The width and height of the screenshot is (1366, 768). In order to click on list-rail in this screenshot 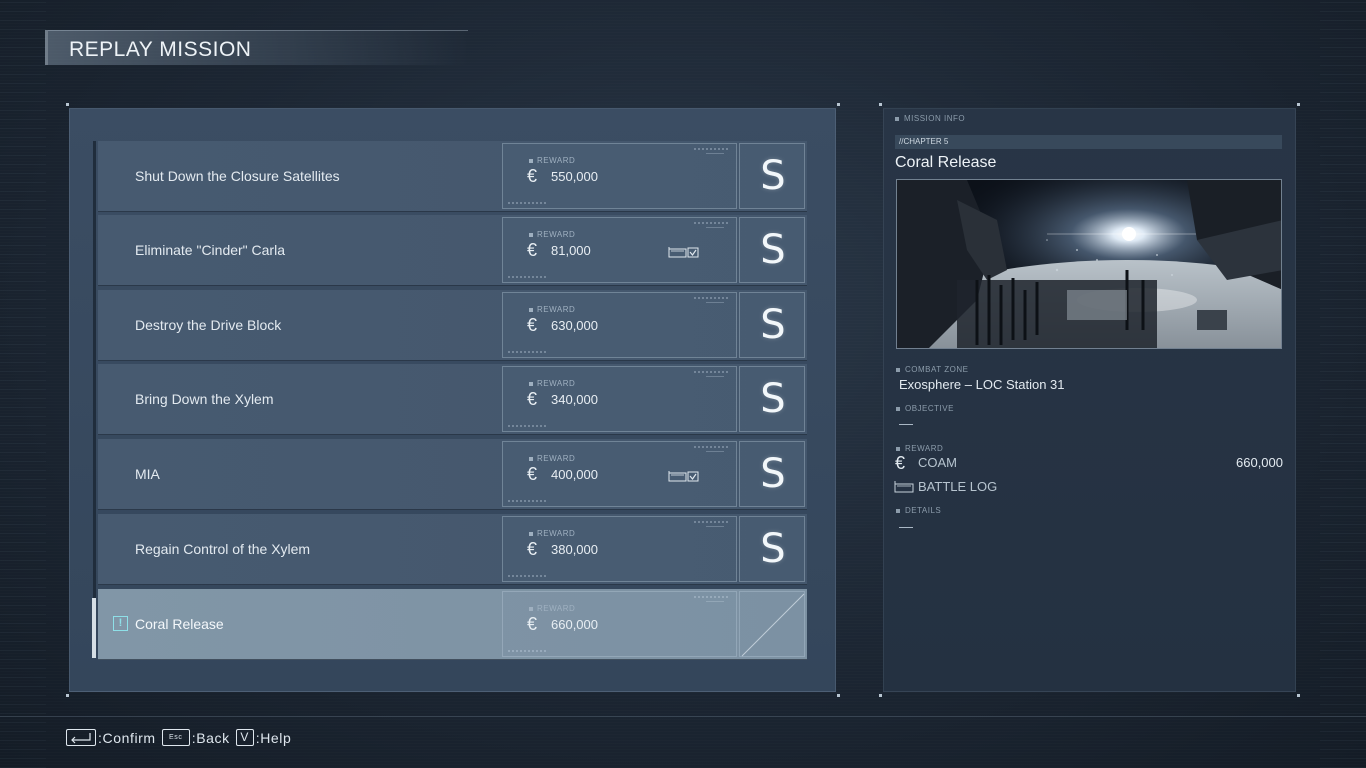, I will do `click(94, 399)`.